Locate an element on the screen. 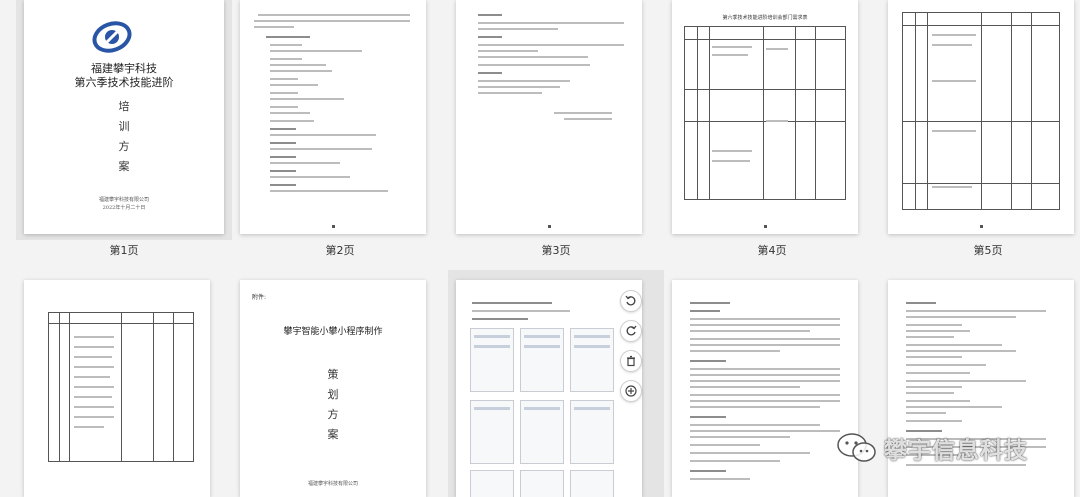  page-label-1: 第1页 is located at coordinates (124, 250).